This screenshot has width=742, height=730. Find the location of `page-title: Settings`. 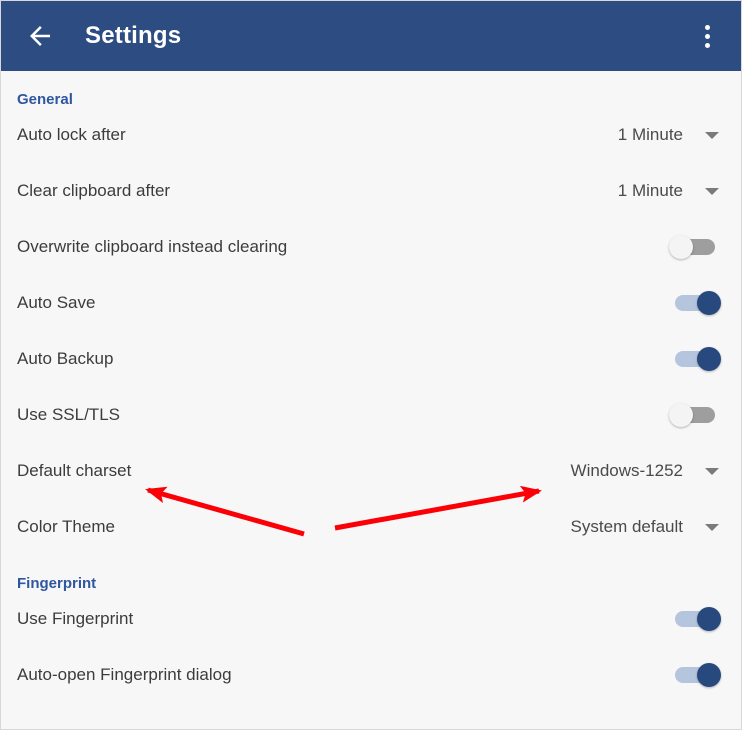

page-title: Settings is located at coordinates (133, 35).